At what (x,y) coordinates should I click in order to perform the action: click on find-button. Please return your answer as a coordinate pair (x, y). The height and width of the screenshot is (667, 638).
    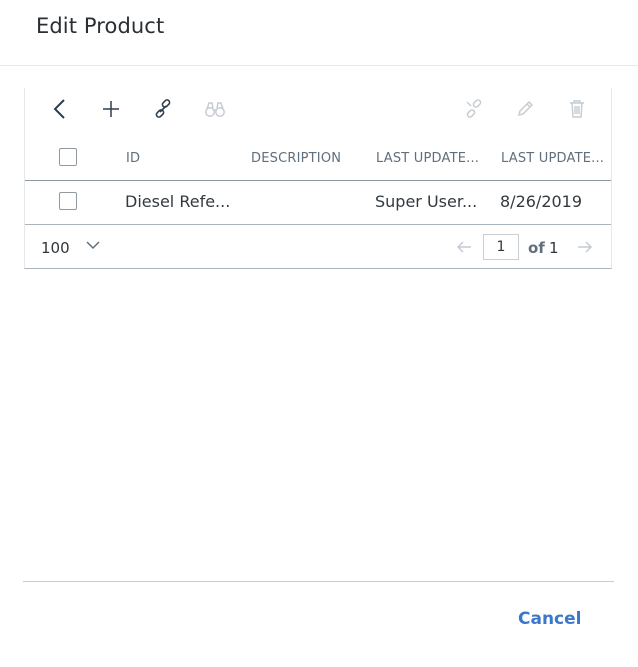
    Looking at the image, I should click on (215, 109).